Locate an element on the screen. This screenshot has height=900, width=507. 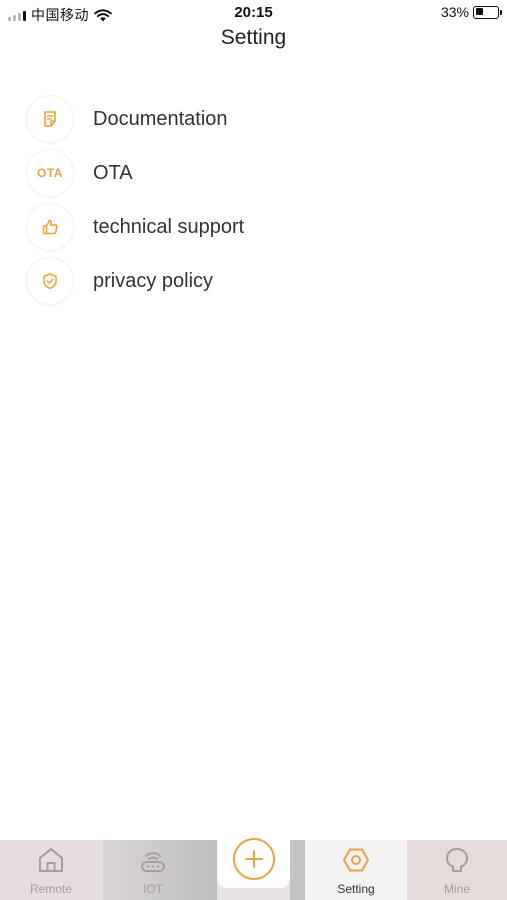
battery-fill is located at coordinates (479, 11).